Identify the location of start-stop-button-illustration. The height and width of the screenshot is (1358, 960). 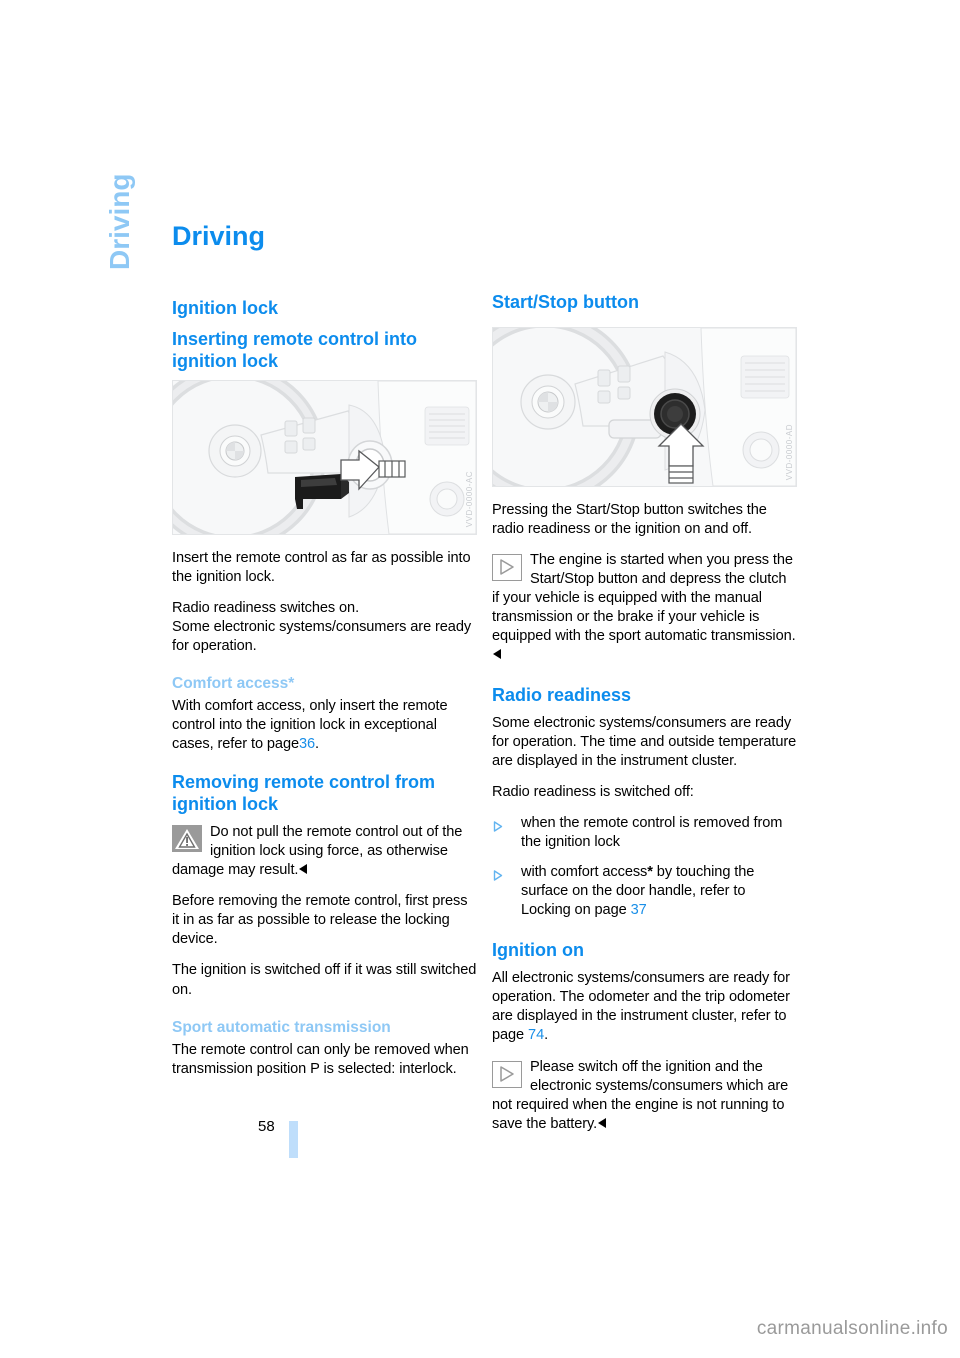
(644, 406).